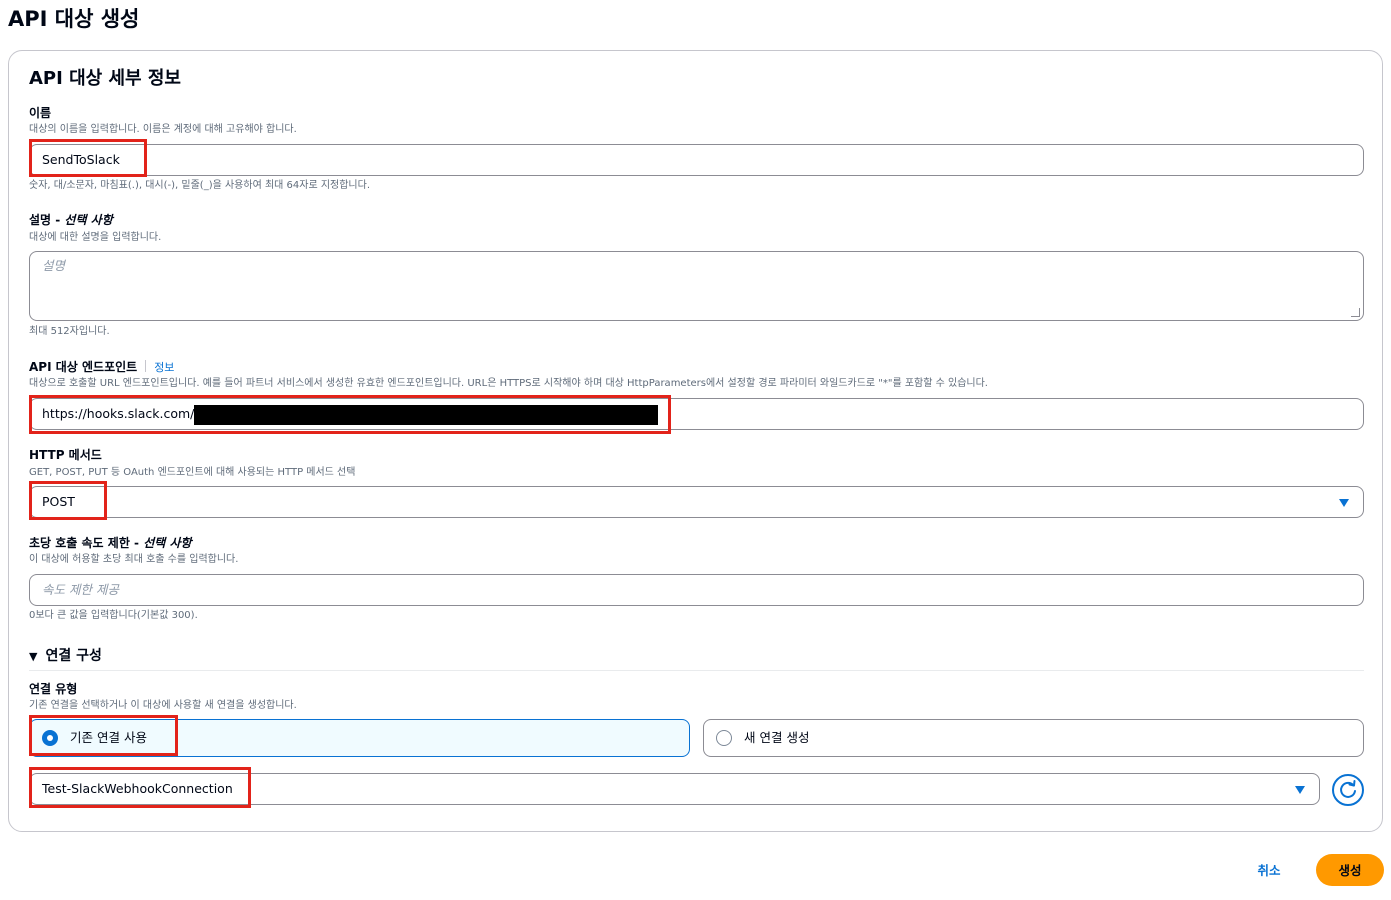  Describe the element at coordinates (69, 331) in the screenshot. I see `description-constraint: 최대 512자입니다.` at that location.